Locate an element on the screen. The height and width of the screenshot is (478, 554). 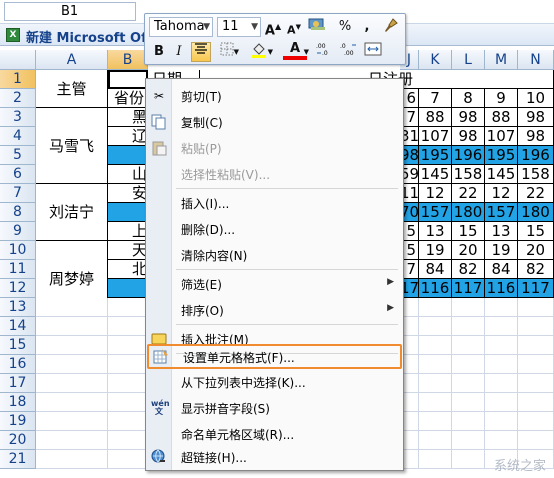
cell-b1-selected is located at coordinates (128, 79).